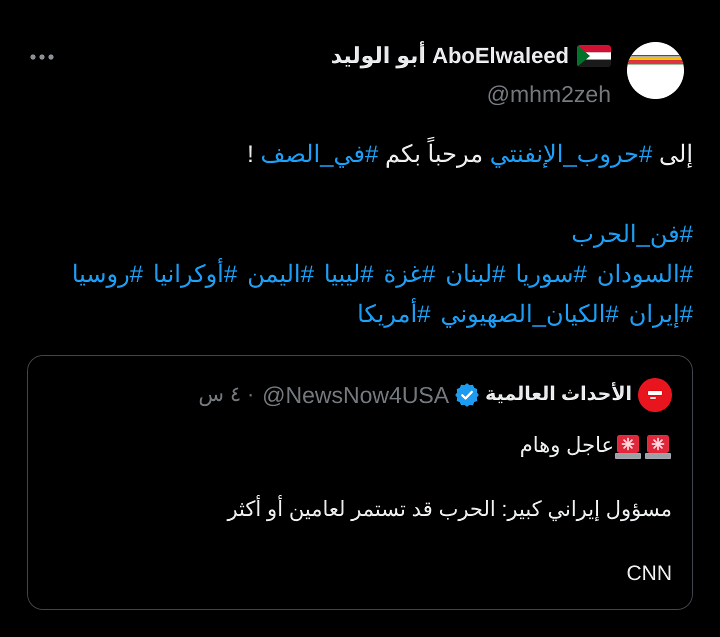 Image resolution: width=720 pixels, height=637 pixels. What do you see at coordinates (449, 56) in the screenshot?
I see `display-name: AboElwaleed أبو الوليد` at bounding box center [449, 56].